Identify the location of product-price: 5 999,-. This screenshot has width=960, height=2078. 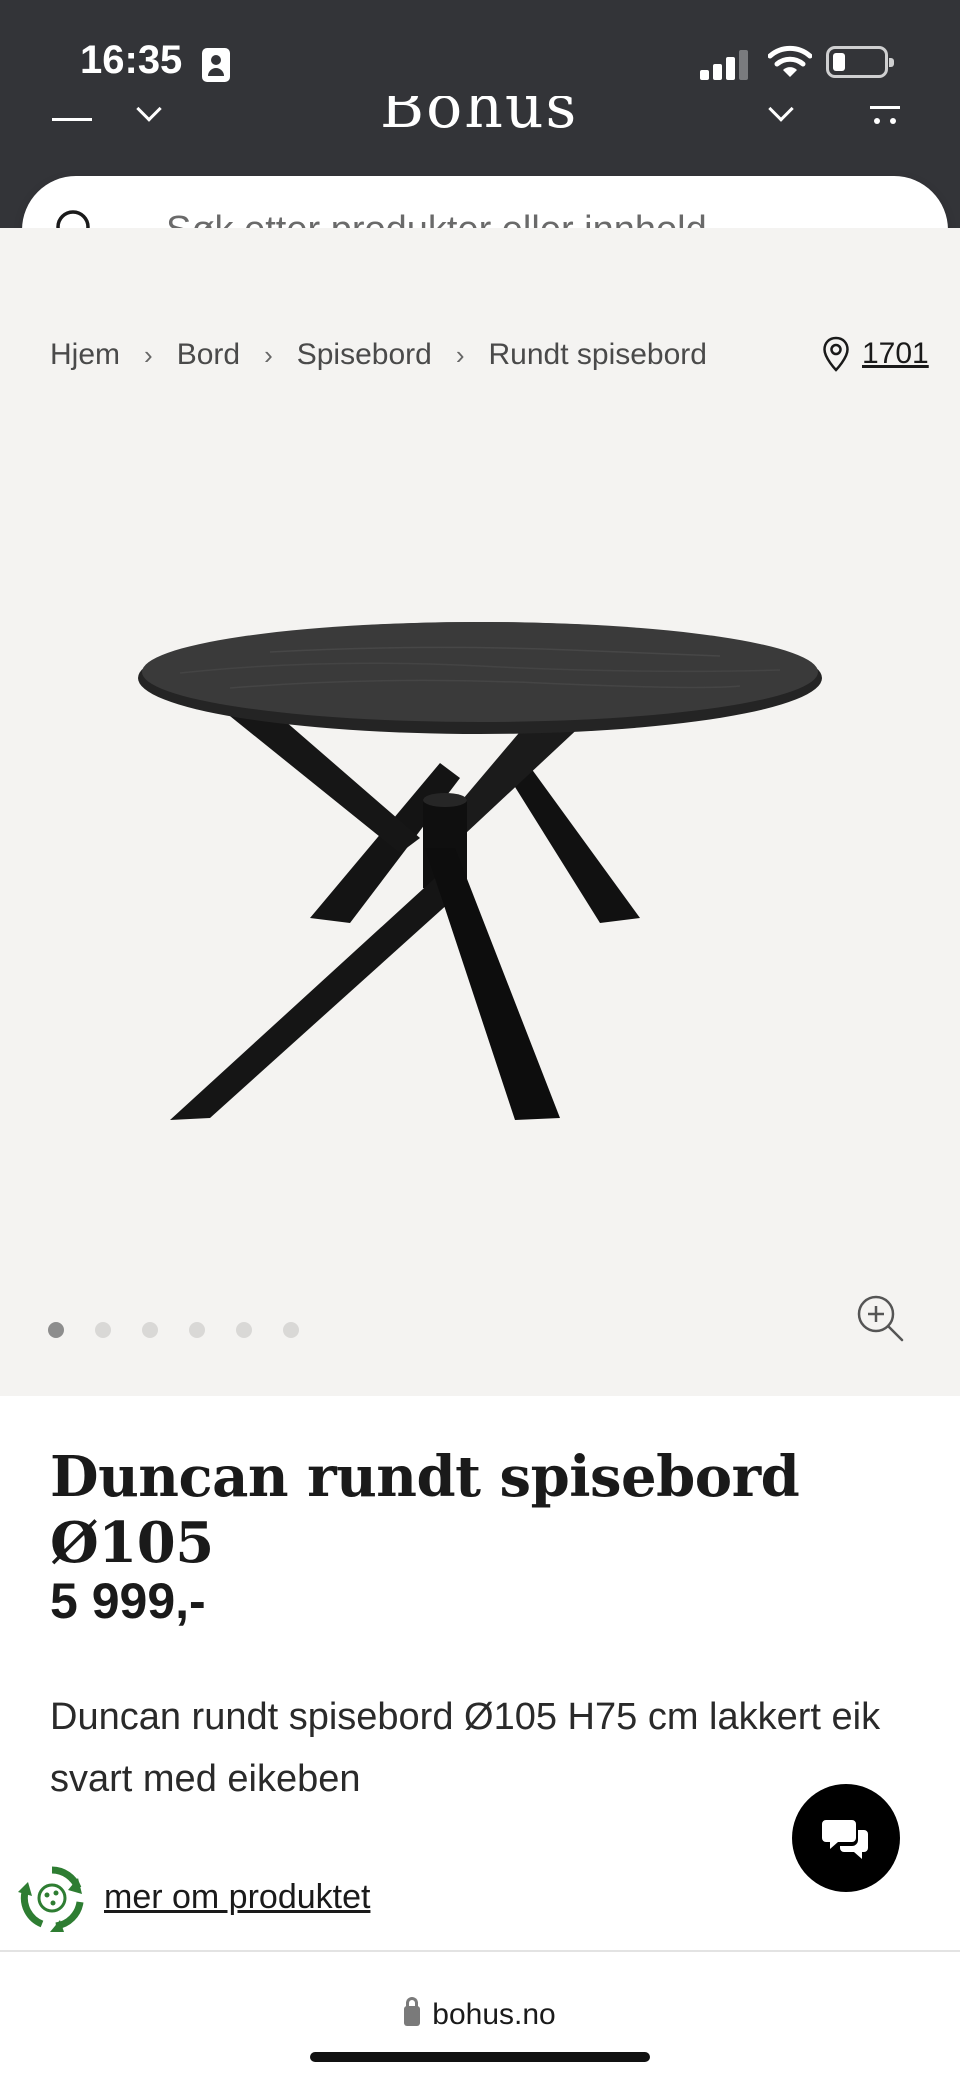
(128, 1601).